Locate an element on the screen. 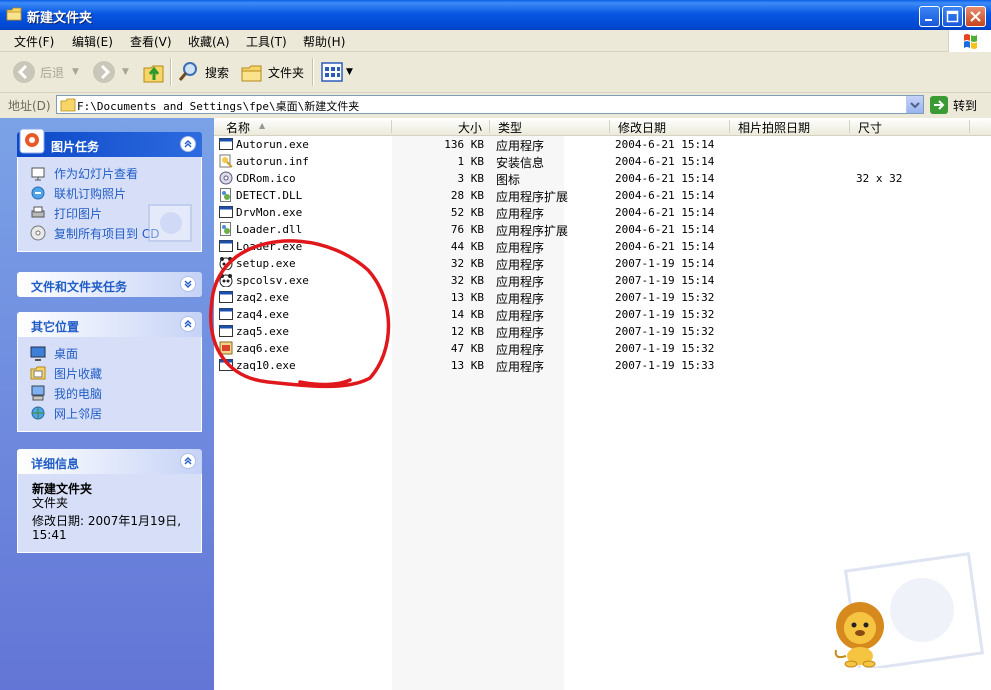 This screenshot has height=690, width=991. column-type: 类型 is located at coordinates (510, 127).